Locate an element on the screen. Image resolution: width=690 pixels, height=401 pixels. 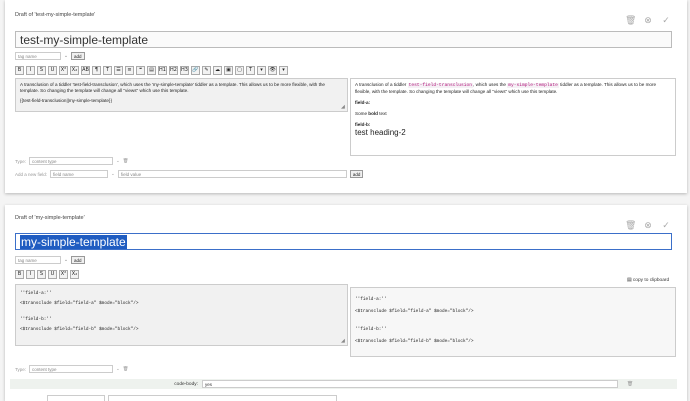
field-name-label: code-body: is located at coordinates (186, 384).